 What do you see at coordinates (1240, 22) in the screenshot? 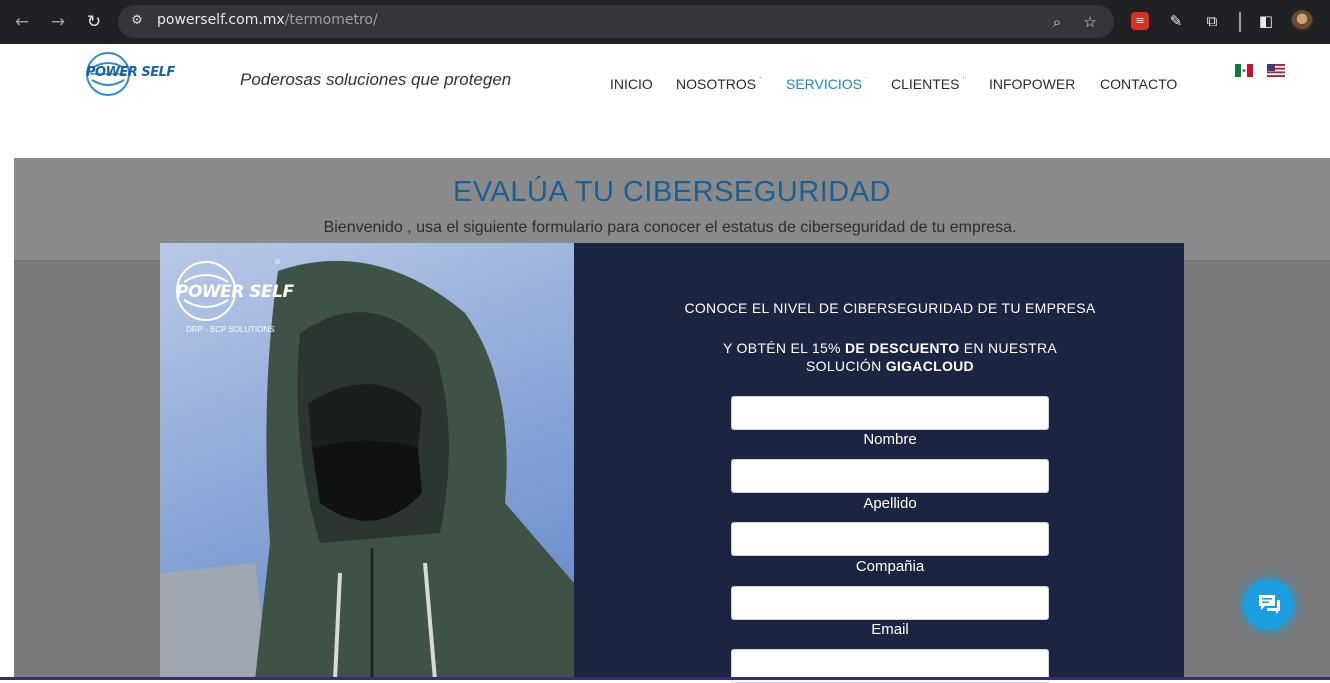
I see `toolbar-divider` at bounding box center [1240, 22].